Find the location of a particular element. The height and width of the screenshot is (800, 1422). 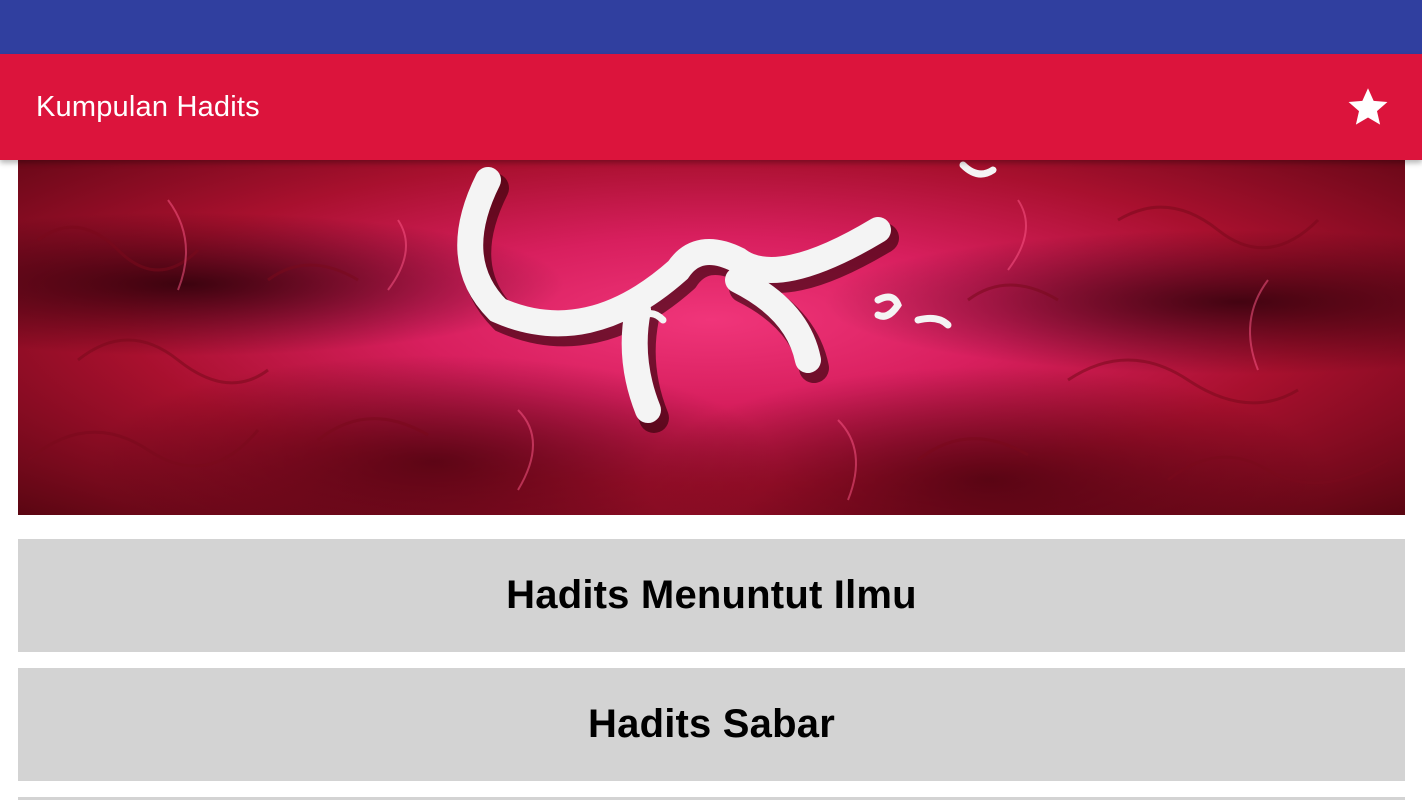

status-bar is located at coordinates (711, 27).